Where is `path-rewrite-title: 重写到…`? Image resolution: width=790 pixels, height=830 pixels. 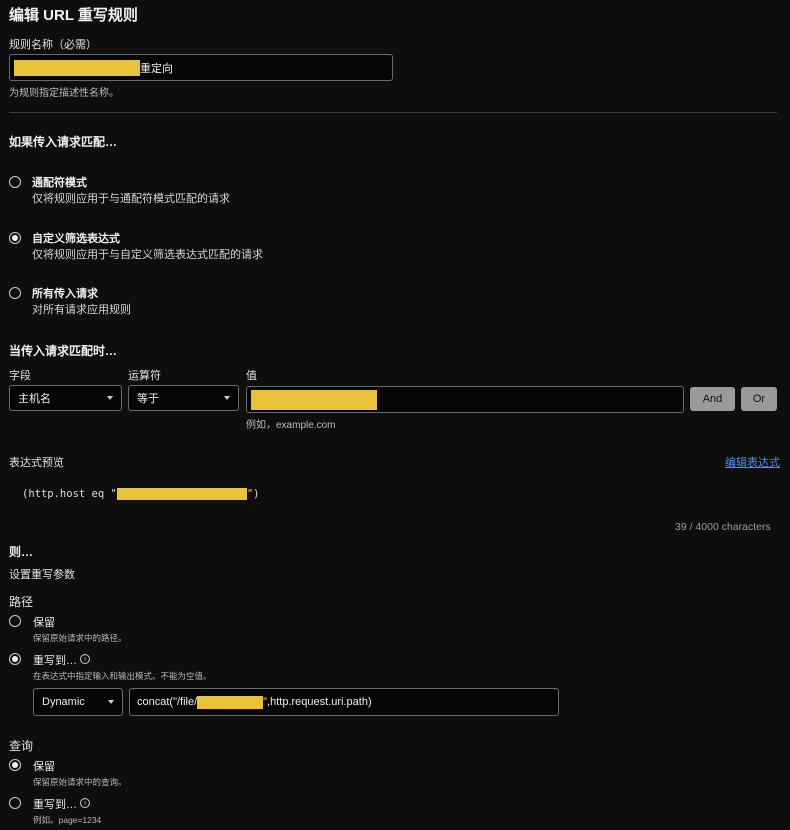
path-rewrite-title: 重写到… is located at coordinates (55, 660).